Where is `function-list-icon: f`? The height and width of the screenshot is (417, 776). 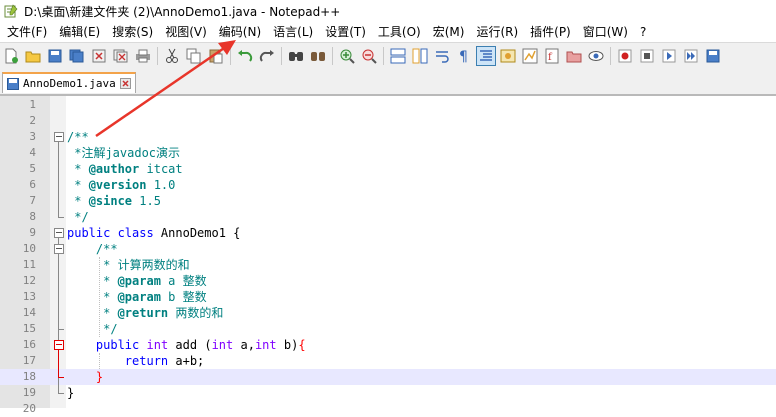 function-list-icon: f is located at coordinates (552, 56).